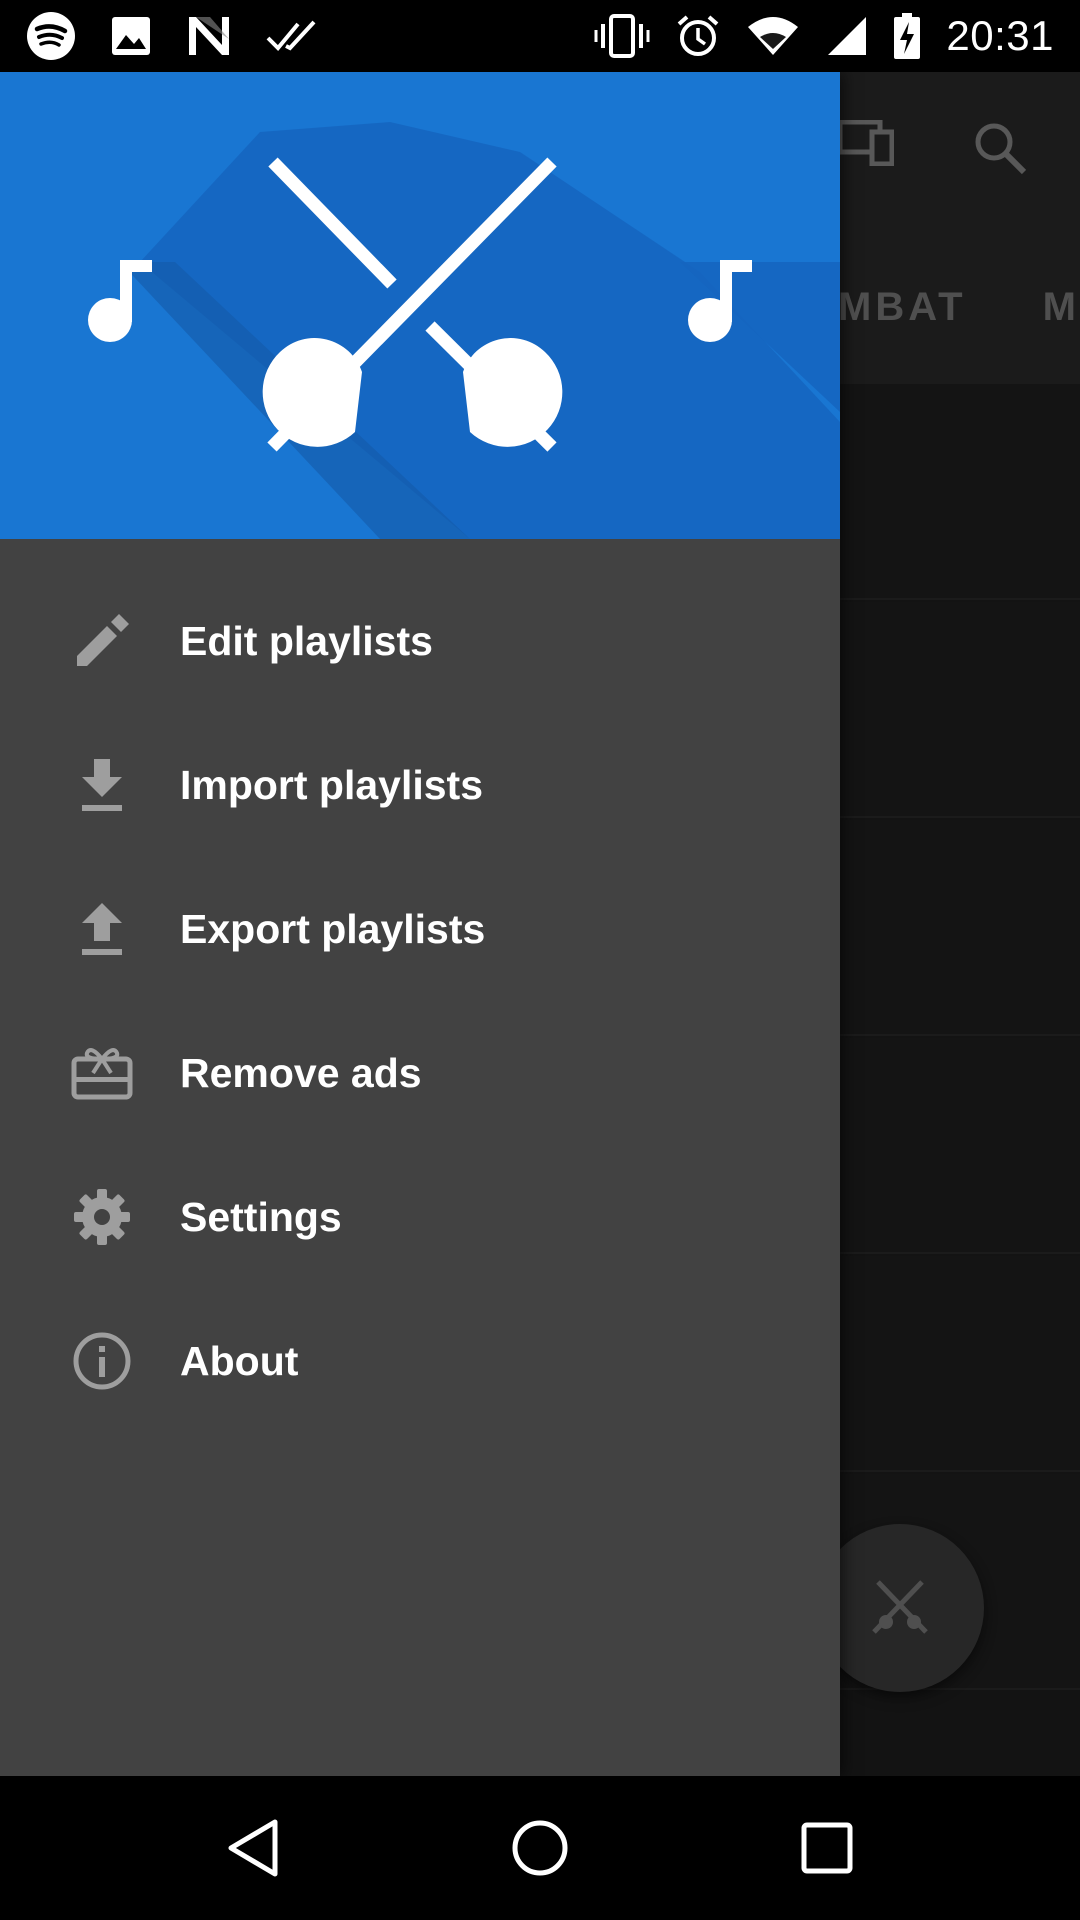 The width and height of the screenshot is (1080, 1920). Describe the element at coordinates (773, 36) in the screenshot. I see `wifi-icon` at that location.